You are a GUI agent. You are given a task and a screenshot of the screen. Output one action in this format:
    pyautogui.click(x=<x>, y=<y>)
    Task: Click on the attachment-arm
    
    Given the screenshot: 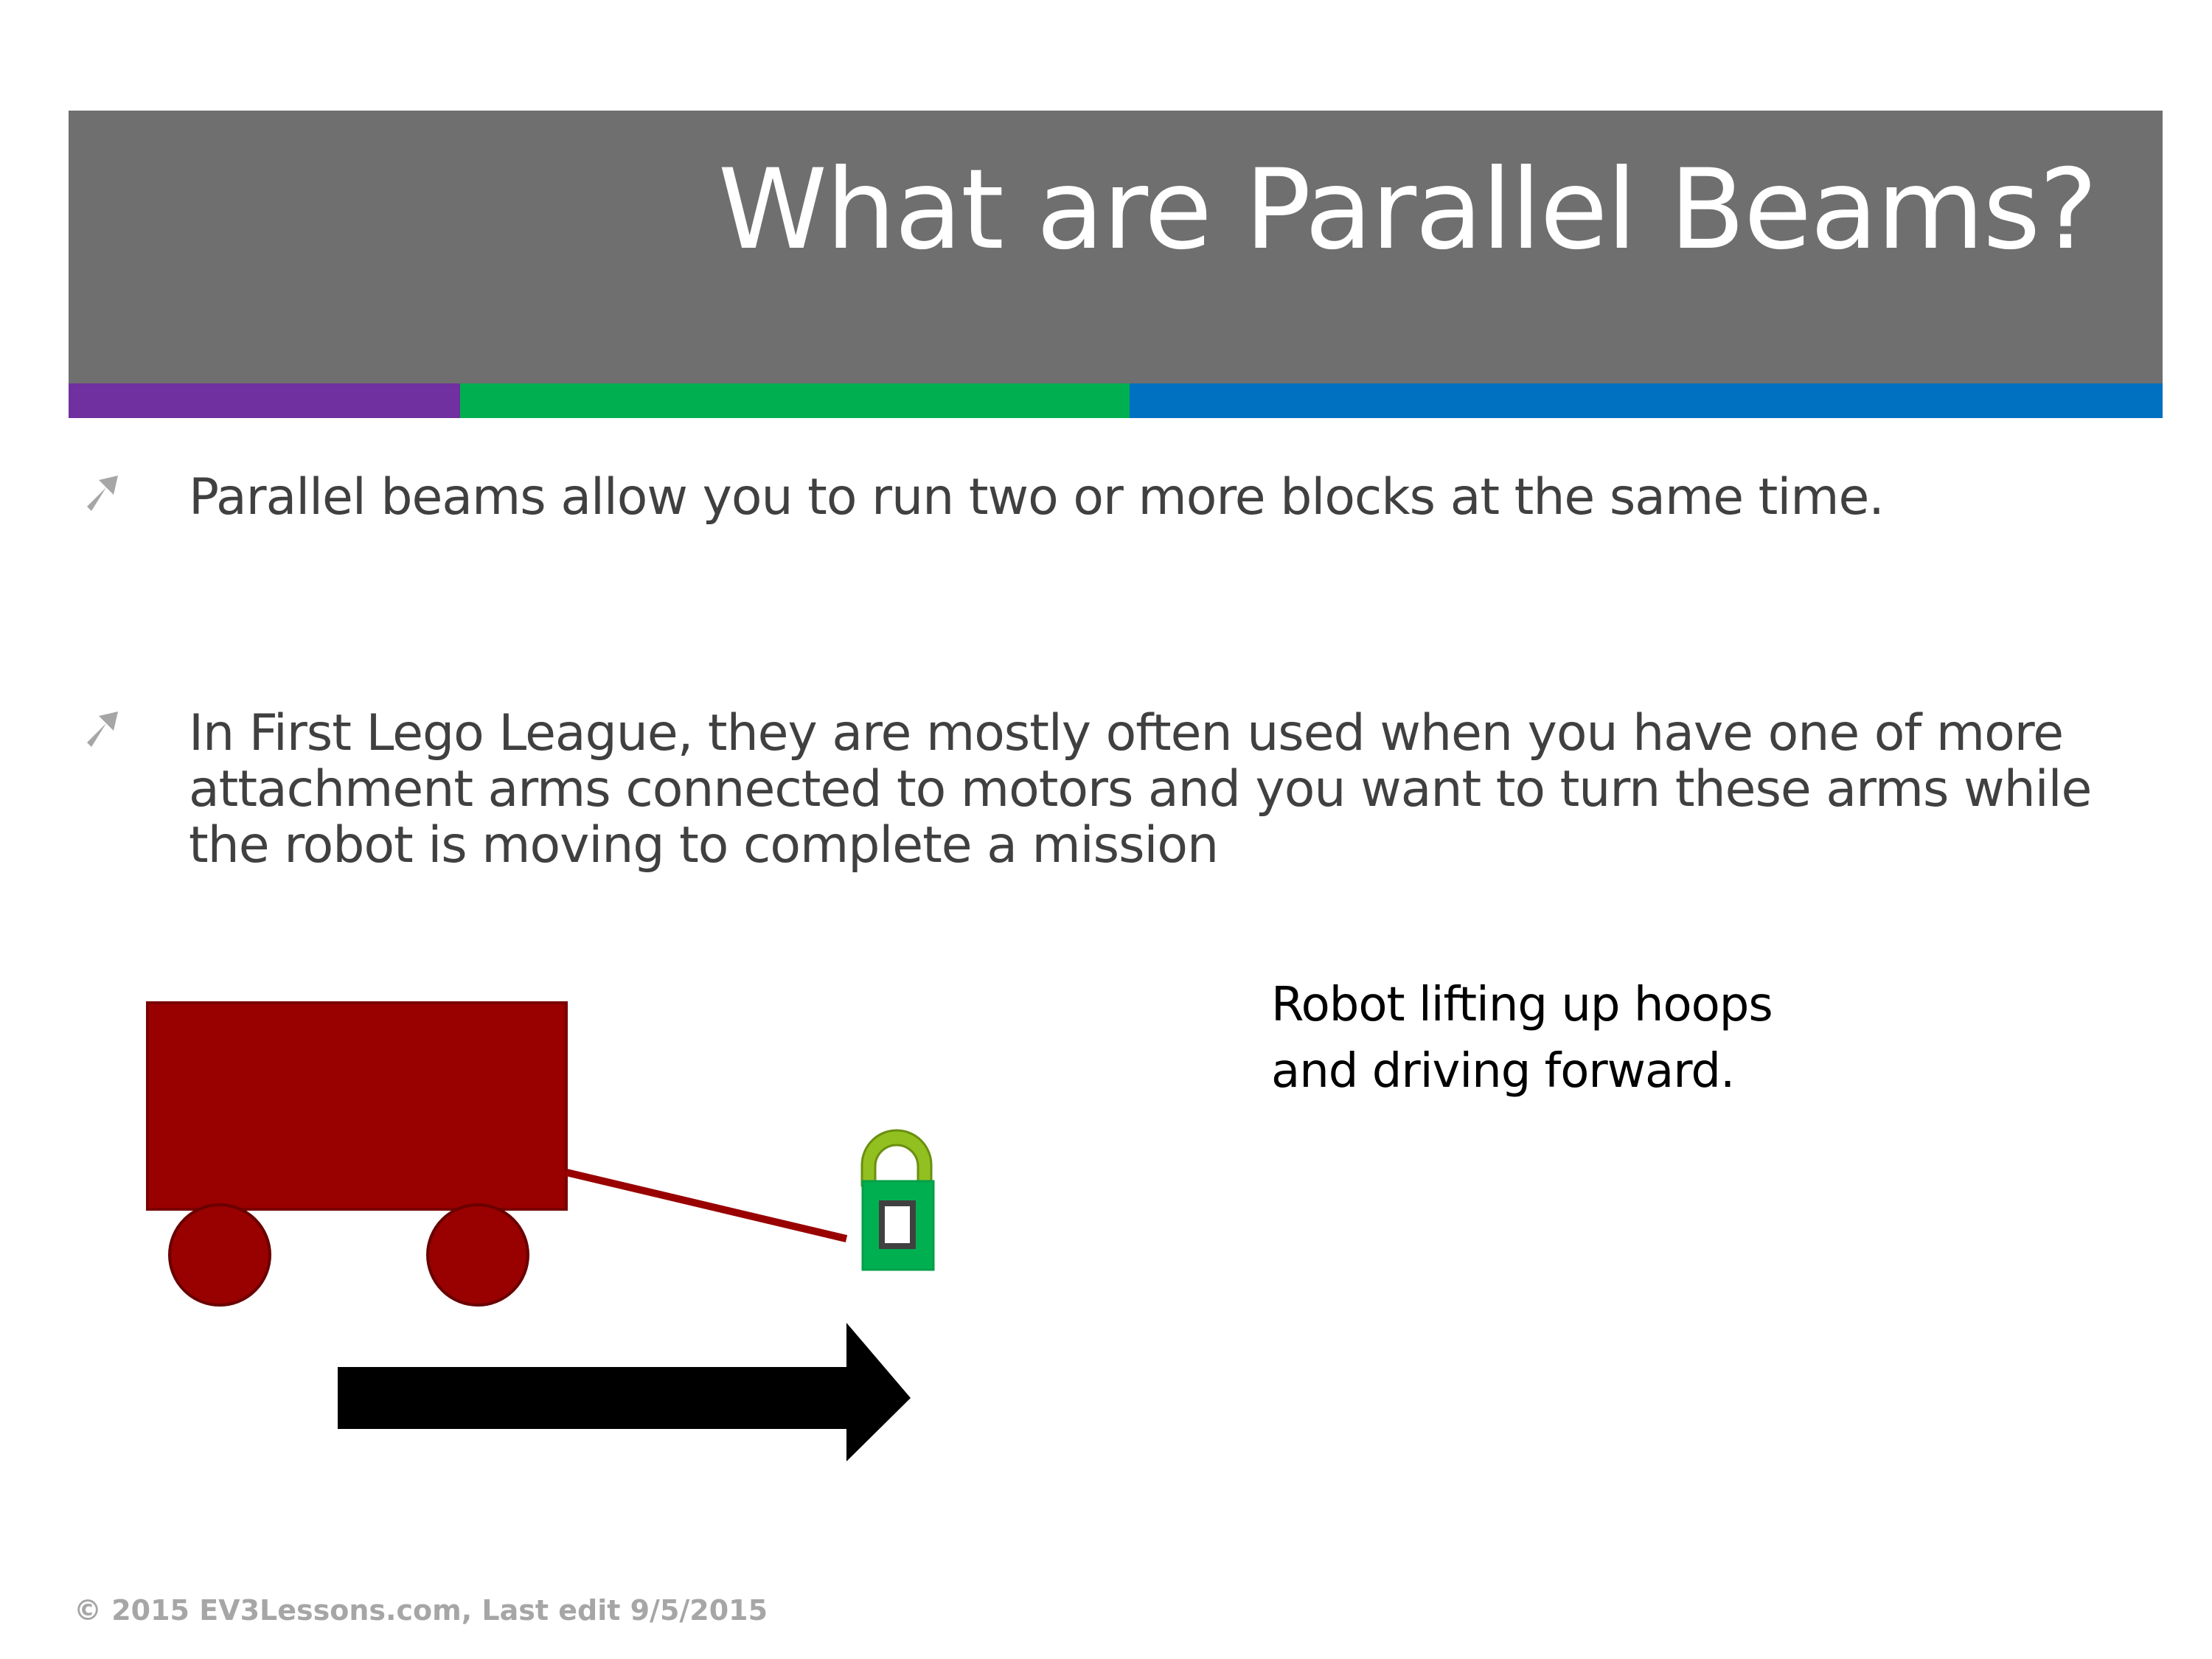 What is the action you would take?
    pyautogui.click(x=706, y=1205)
    